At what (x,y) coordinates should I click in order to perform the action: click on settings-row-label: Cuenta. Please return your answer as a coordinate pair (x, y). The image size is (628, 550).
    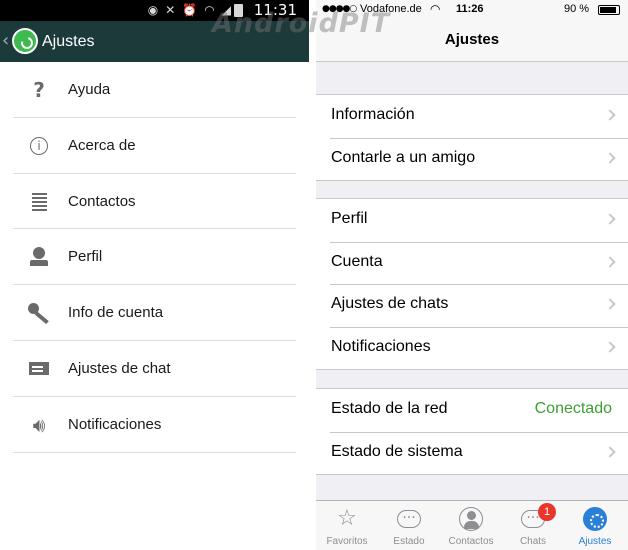
    Looking at the image, I should click on (357, 261).